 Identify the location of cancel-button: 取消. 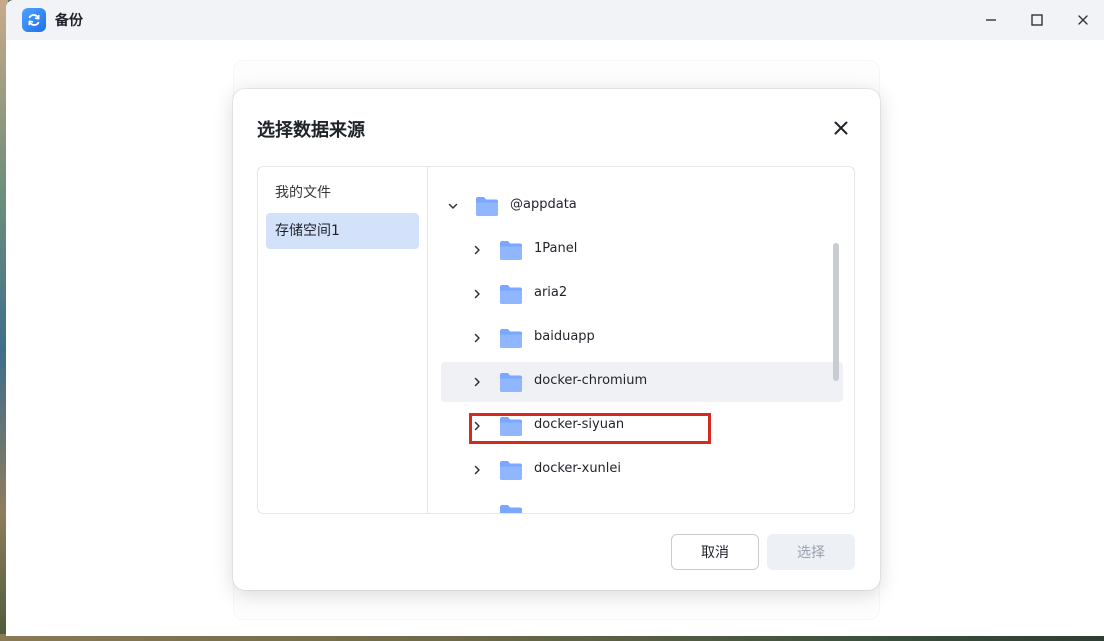
(715, 552).